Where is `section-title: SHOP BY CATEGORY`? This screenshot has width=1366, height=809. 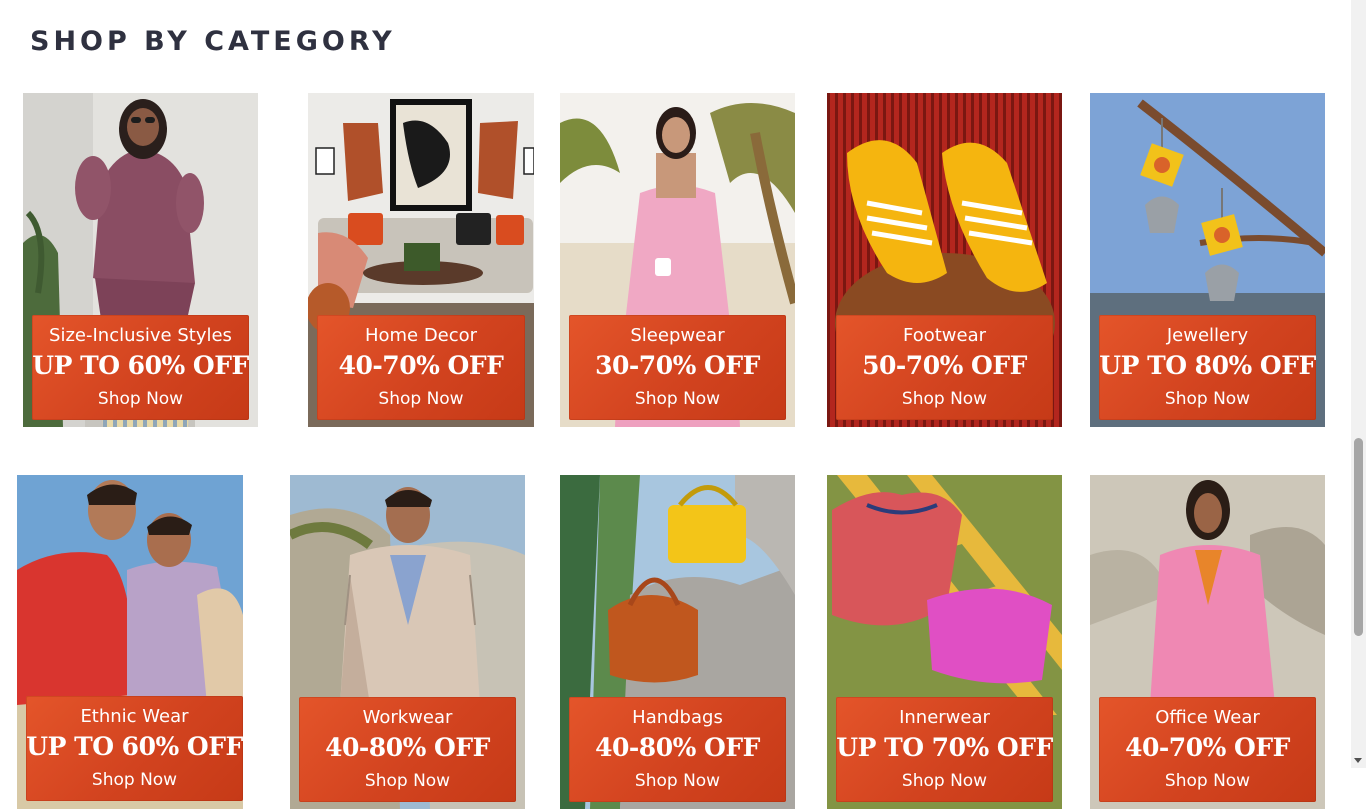
section-title: SHOP BY CATEGORY is located at coordinates (213, 41).